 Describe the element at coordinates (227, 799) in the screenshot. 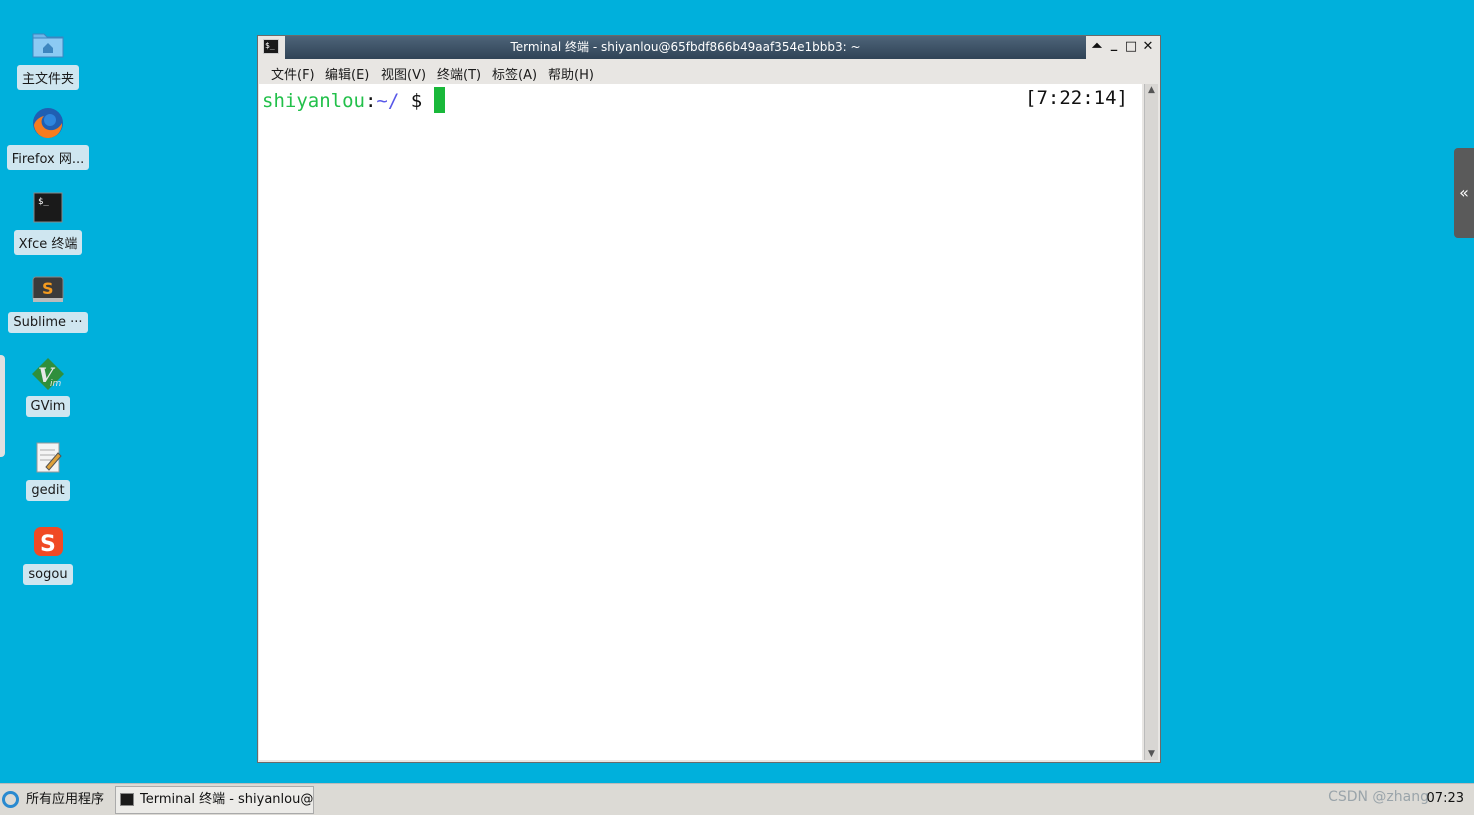

I see `taskbar-window-label: Terminal 终端 - shiyanlou@···` at that location.